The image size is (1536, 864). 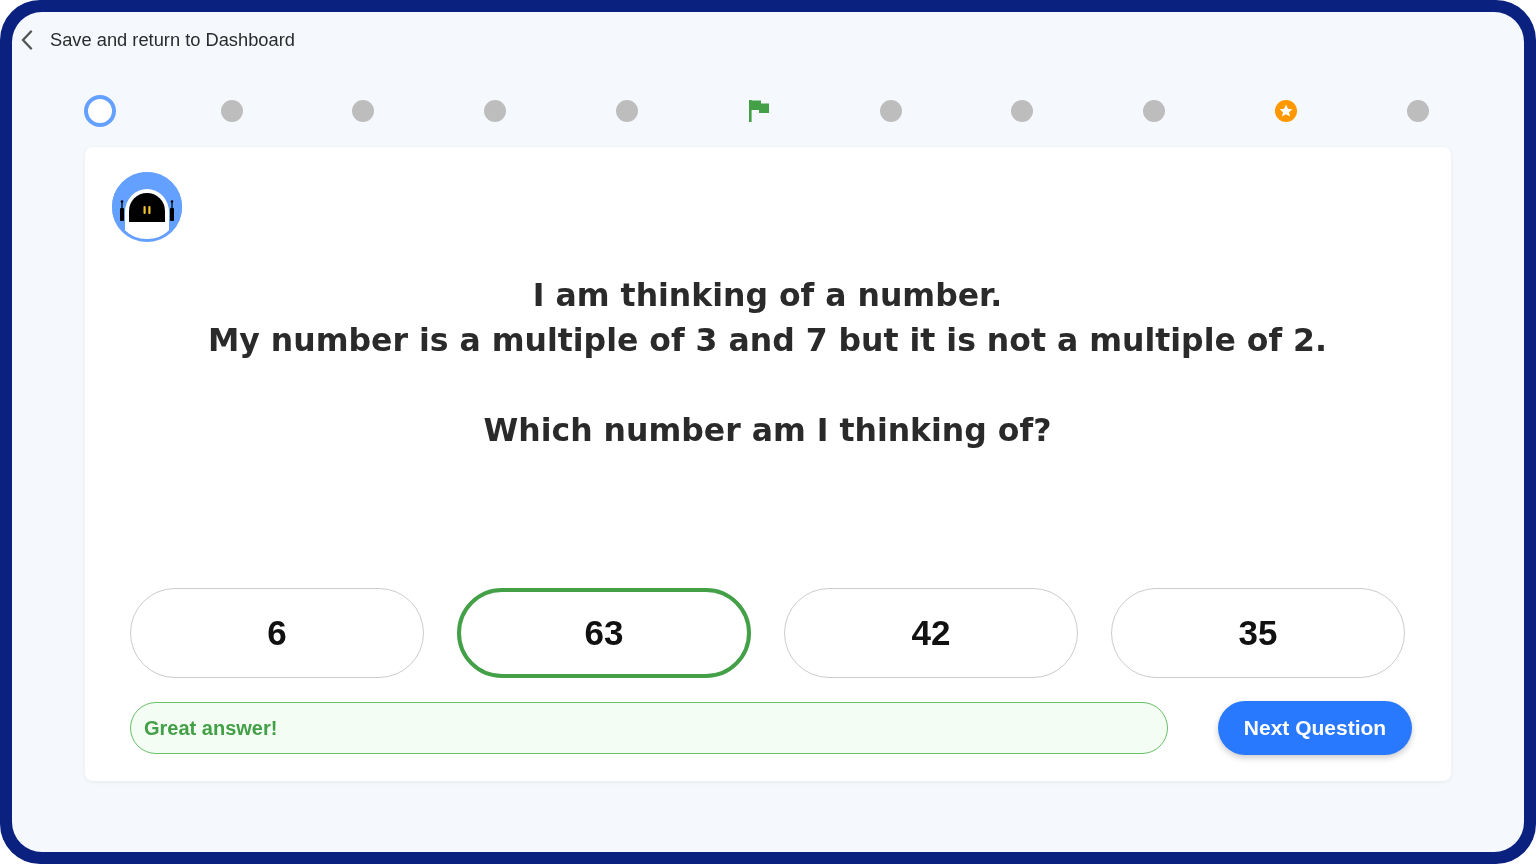 I want to click on answer-option: 35, so click(x=1258, y=633).